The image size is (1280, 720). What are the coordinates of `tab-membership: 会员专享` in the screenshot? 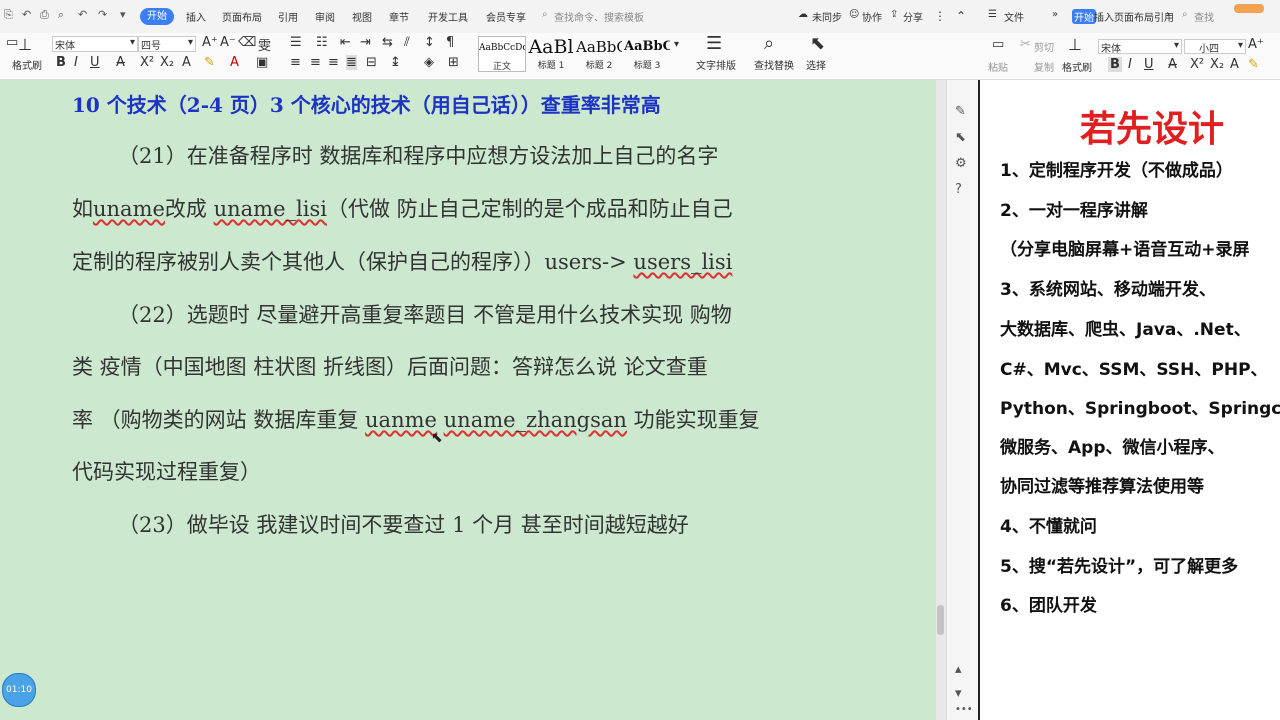 It's located at (506, 16).